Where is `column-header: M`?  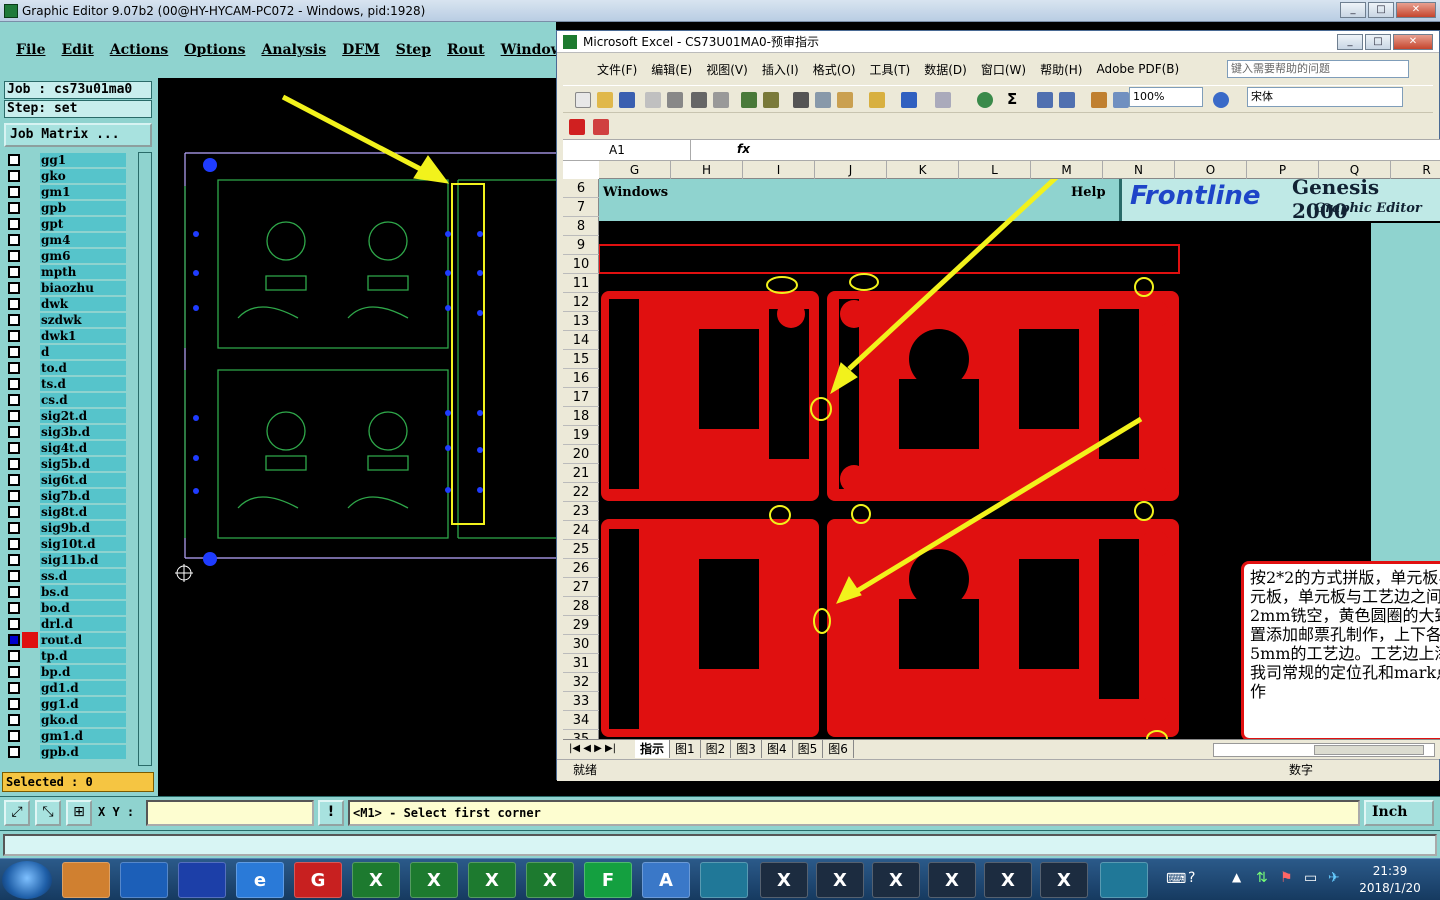 column-header: M is located at coordinates (1067, 170).